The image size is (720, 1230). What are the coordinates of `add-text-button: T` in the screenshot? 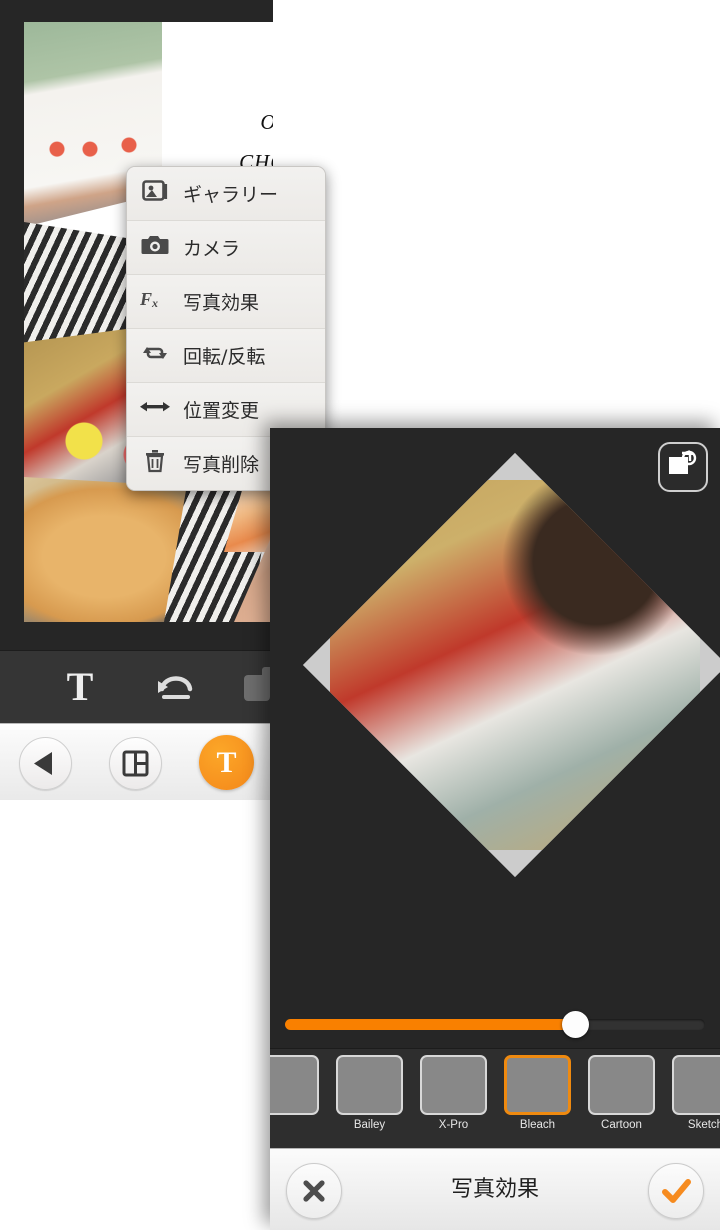 It's located at (226, 762).